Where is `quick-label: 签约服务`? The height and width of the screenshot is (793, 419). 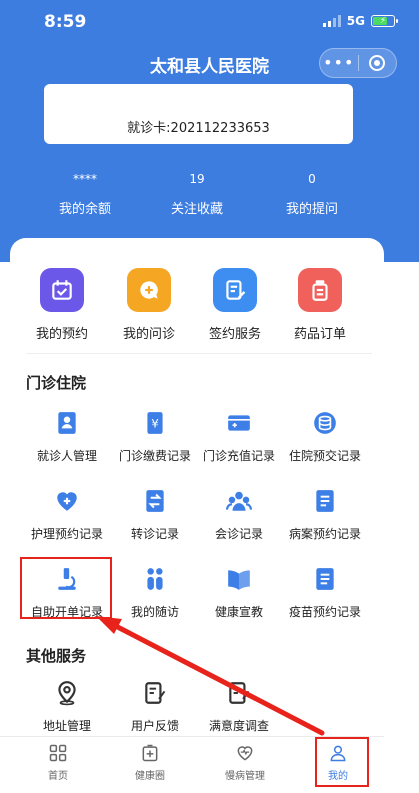 quick-label: 签约服务 is located at coordinates (234, 334).